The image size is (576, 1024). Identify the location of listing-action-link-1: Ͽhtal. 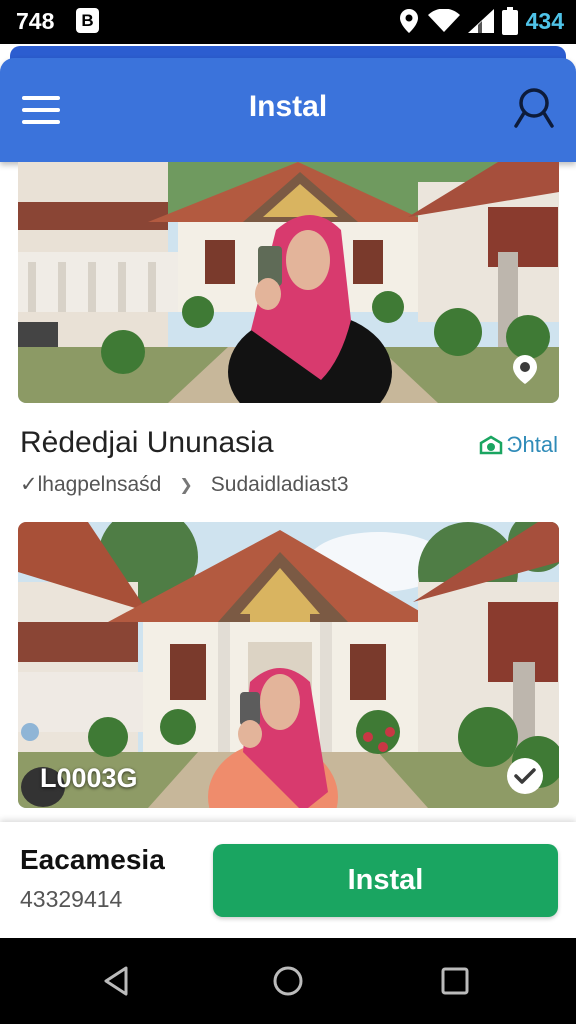
(518, 445).